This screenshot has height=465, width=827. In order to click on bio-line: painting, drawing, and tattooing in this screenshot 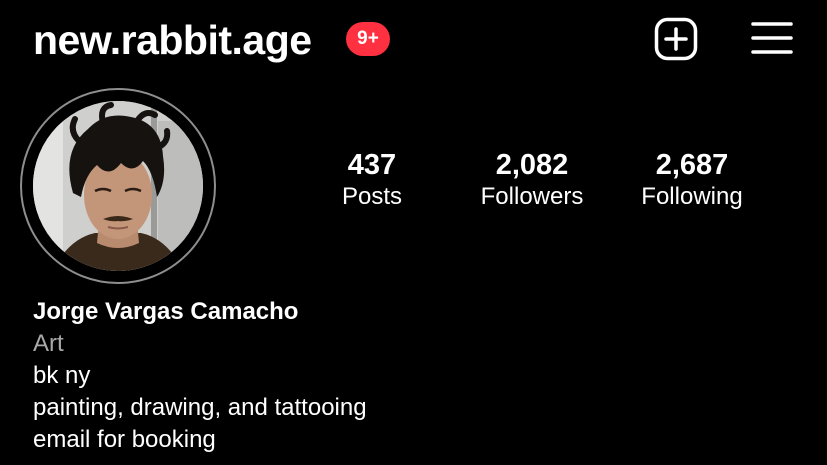, I will do `click(200, 407)`.